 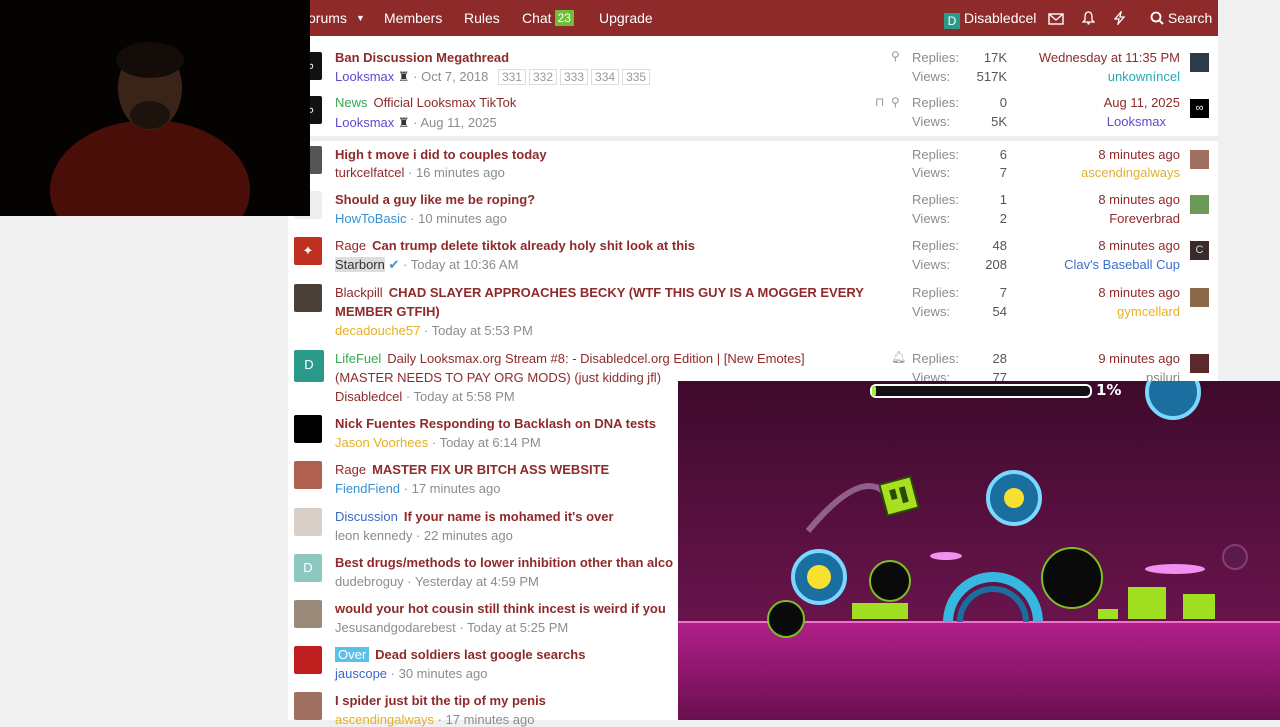 I want to click on thread-prefix: Discussion, so click(x=366, y=516).